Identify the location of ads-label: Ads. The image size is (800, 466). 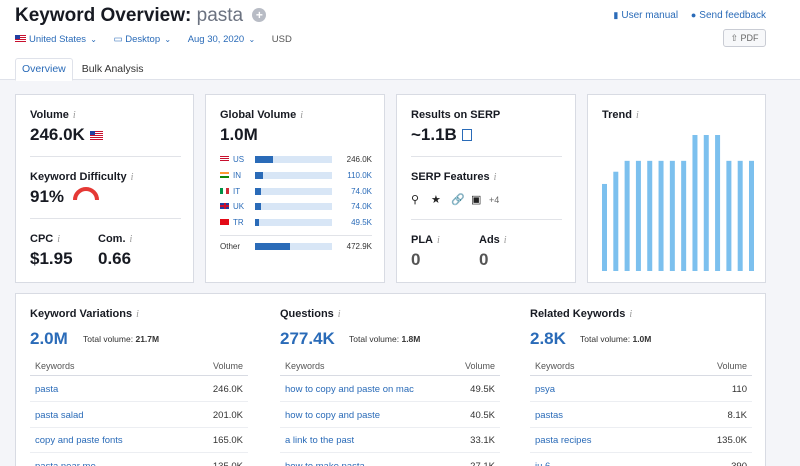
(489, 240).